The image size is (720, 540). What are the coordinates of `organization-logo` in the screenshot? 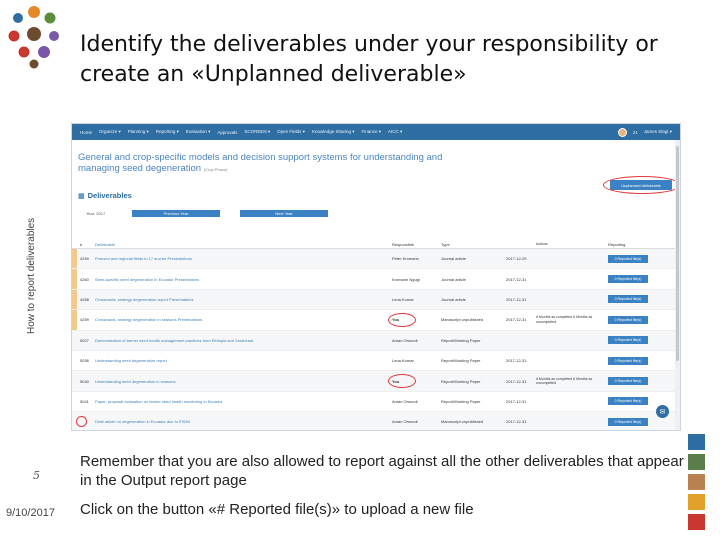 It's located at (33, 37).